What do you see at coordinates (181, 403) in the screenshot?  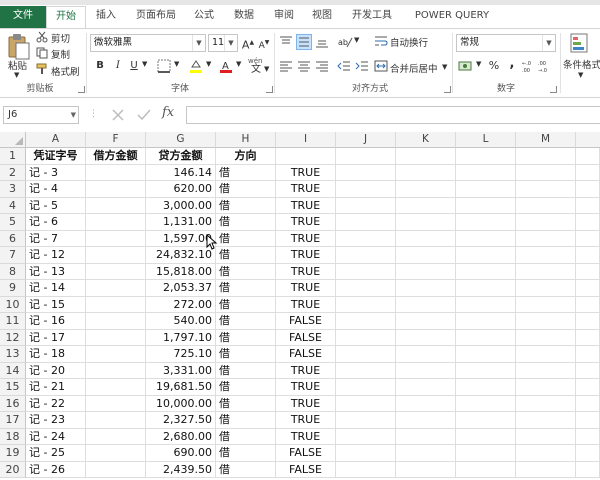 I see `table-cell: 10,000.00` at bounding box center [181, 403].